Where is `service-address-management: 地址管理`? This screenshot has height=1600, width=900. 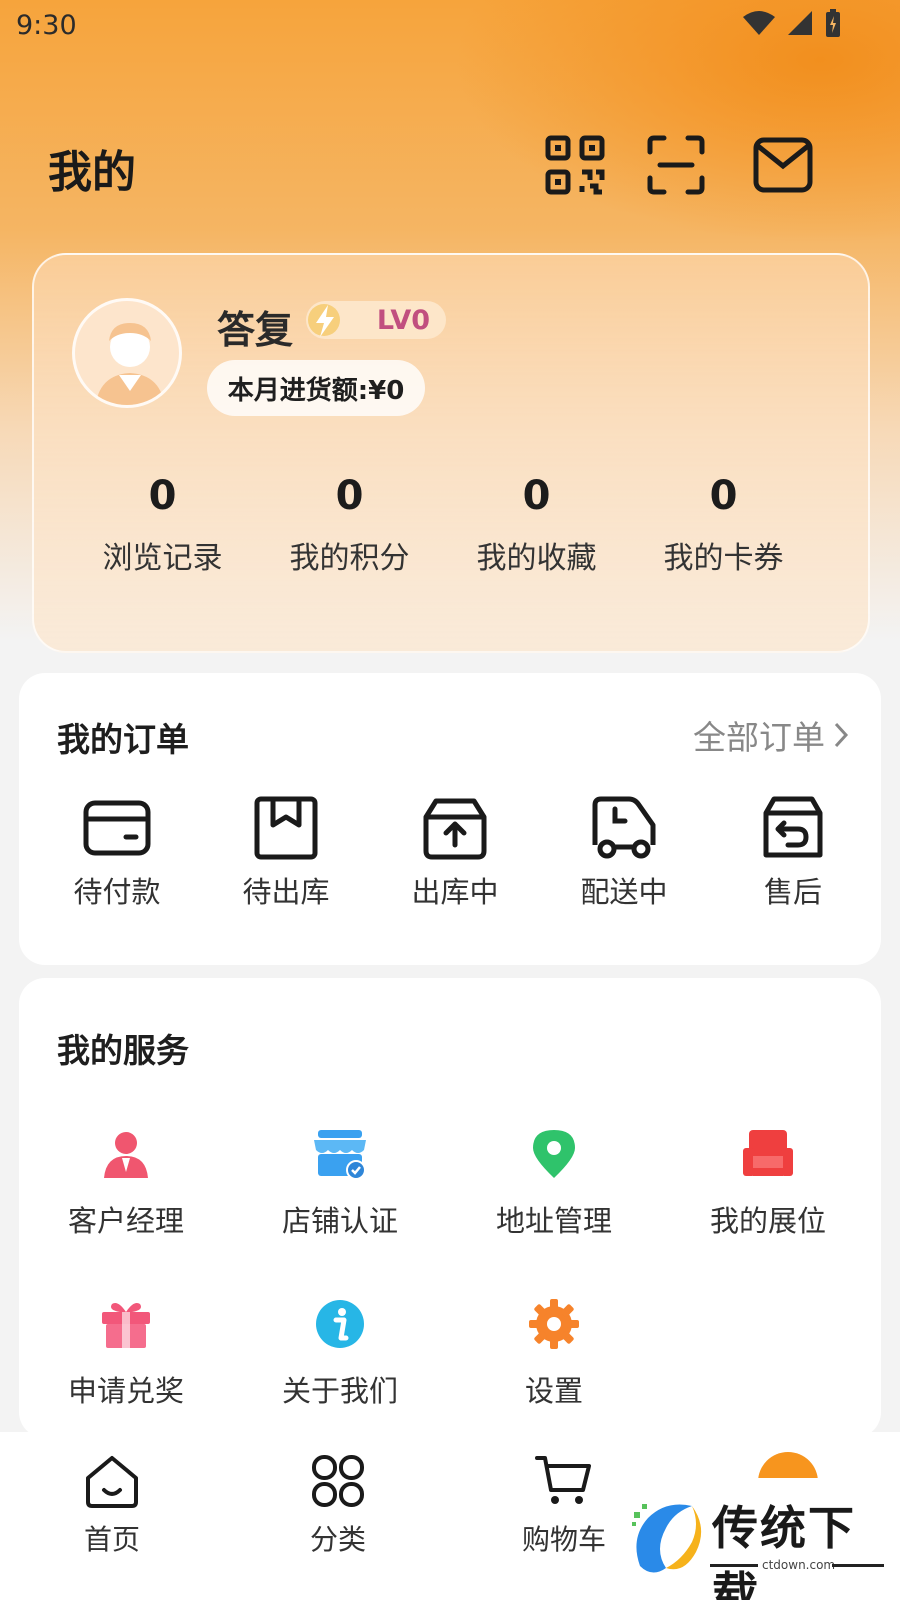 service-address-management: 地址管理 is located at coordinates (554, 1184).